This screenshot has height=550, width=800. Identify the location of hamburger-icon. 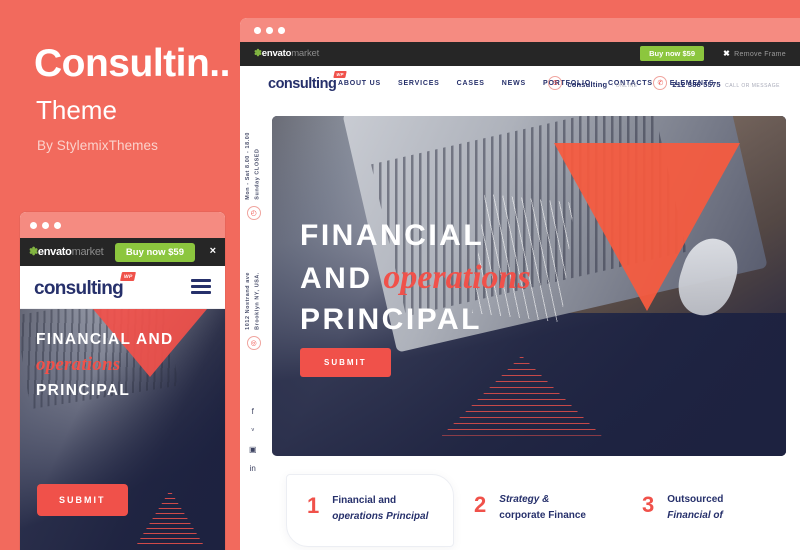
(201, 287).